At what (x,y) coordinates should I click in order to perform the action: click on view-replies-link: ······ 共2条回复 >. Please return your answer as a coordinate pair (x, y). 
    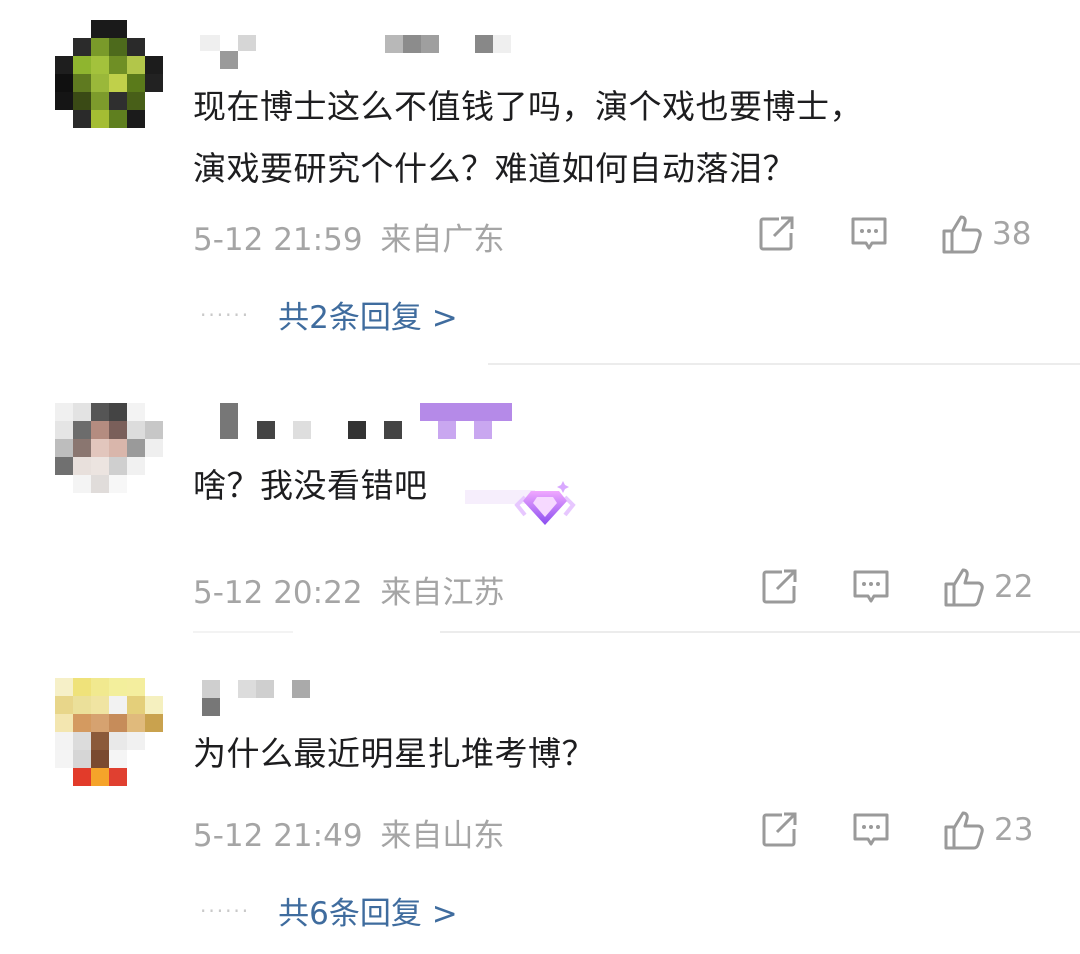
    Looking at the image, I should click on (329, 314).